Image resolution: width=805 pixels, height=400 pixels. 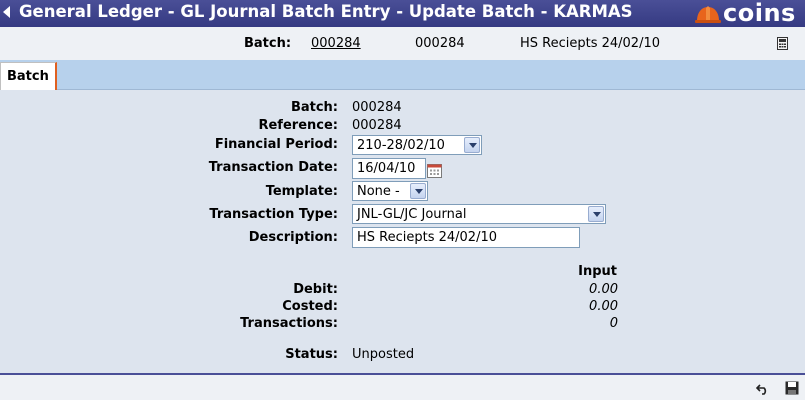 What do you see at coordinates (603, 306) in the screenshot?
I see `costed-value: 0.00` at bounding box center [603, 306].